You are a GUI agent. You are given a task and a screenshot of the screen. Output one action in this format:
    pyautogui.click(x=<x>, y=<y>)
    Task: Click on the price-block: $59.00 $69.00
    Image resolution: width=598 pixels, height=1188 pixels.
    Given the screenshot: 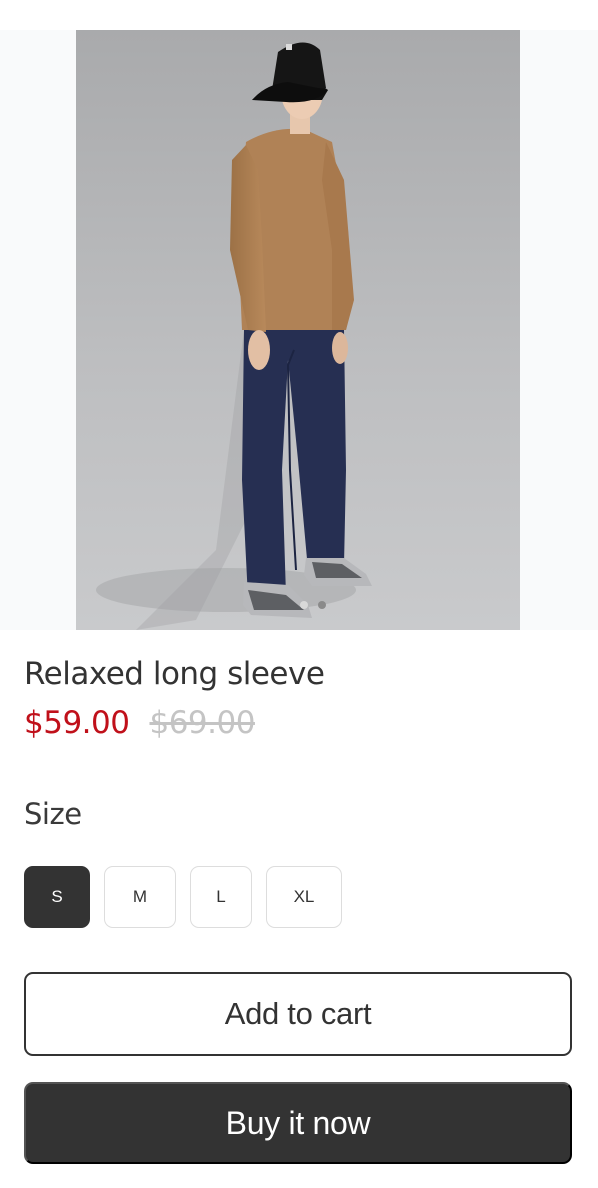 What is the action you would take?
    pyautogui.click(x=139, y=723)
    